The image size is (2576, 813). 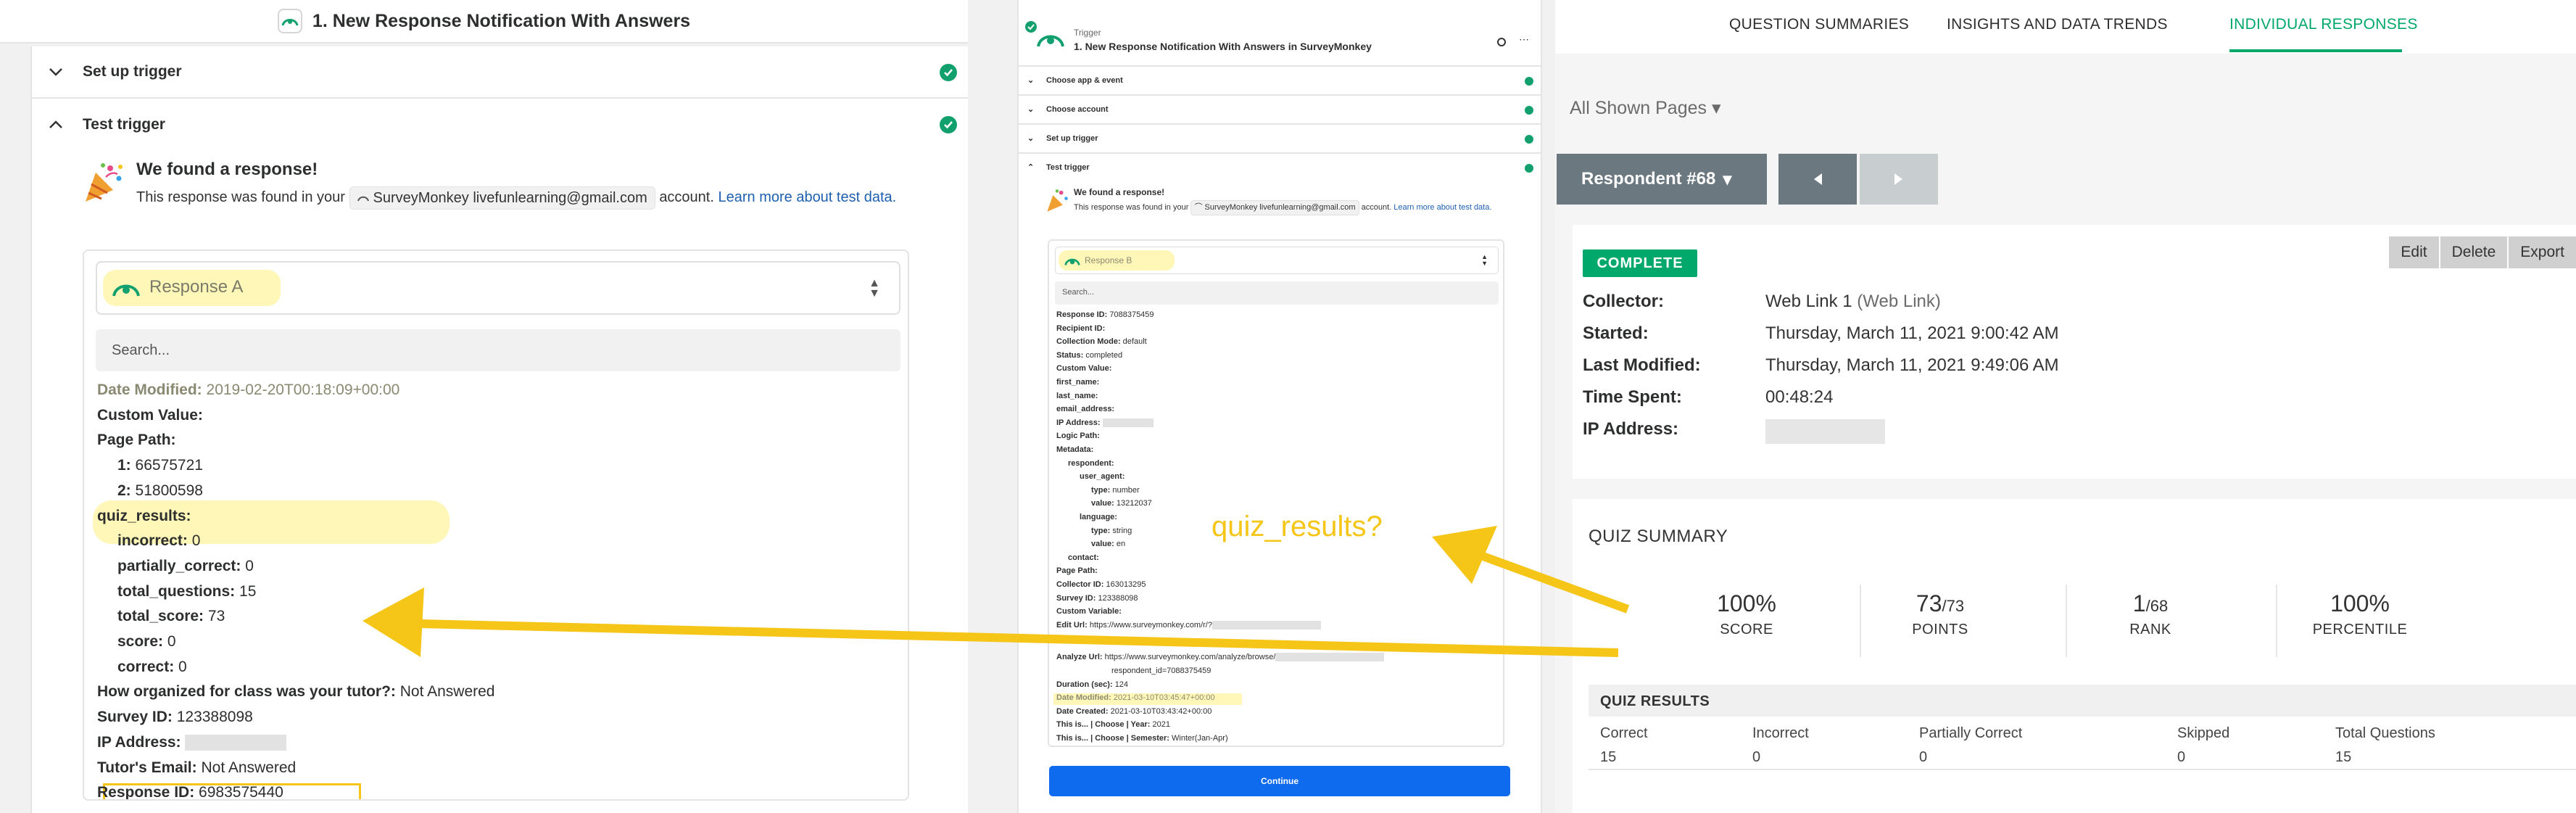 I want to click on active-tab-indicator, so click(x=2315, y=51).